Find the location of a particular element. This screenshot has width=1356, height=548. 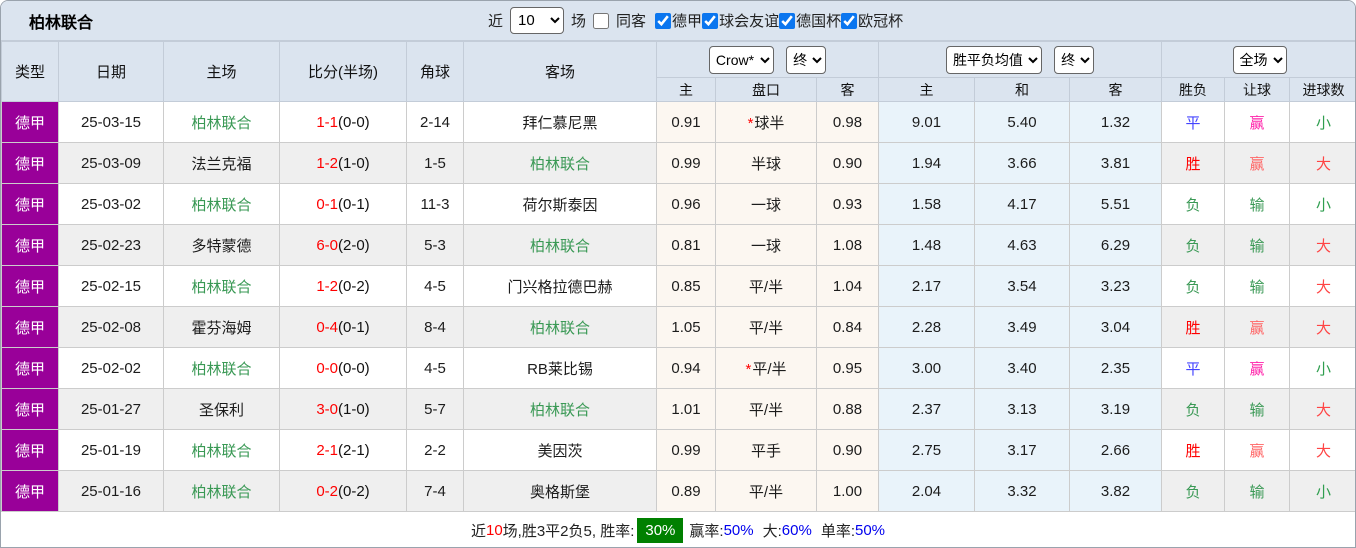

col-header-score: 比分(半场) is located at coordinates (343, 71).